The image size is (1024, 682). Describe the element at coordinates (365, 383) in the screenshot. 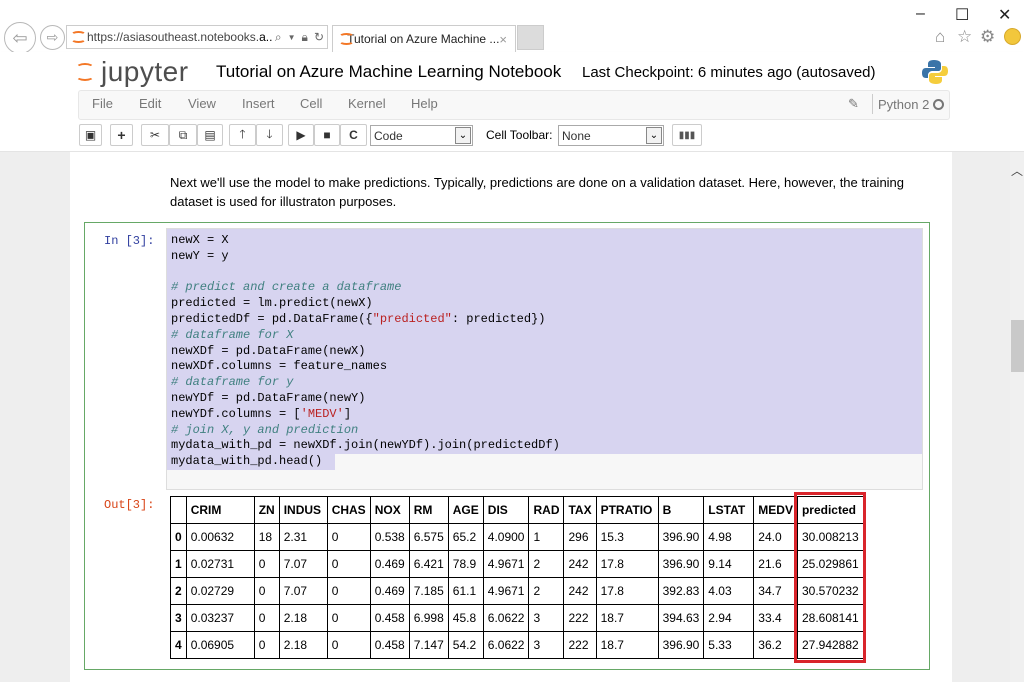

I see `code-line: # dataframe for y` at that location.